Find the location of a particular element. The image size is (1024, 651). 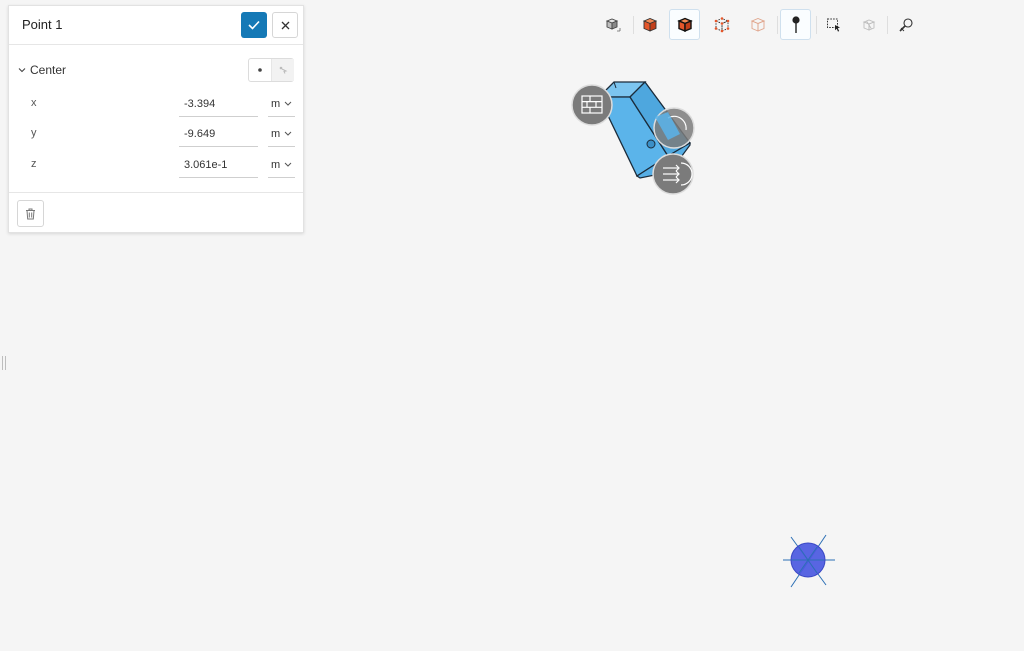

point-mode-option is located at coordinates (260, 70).